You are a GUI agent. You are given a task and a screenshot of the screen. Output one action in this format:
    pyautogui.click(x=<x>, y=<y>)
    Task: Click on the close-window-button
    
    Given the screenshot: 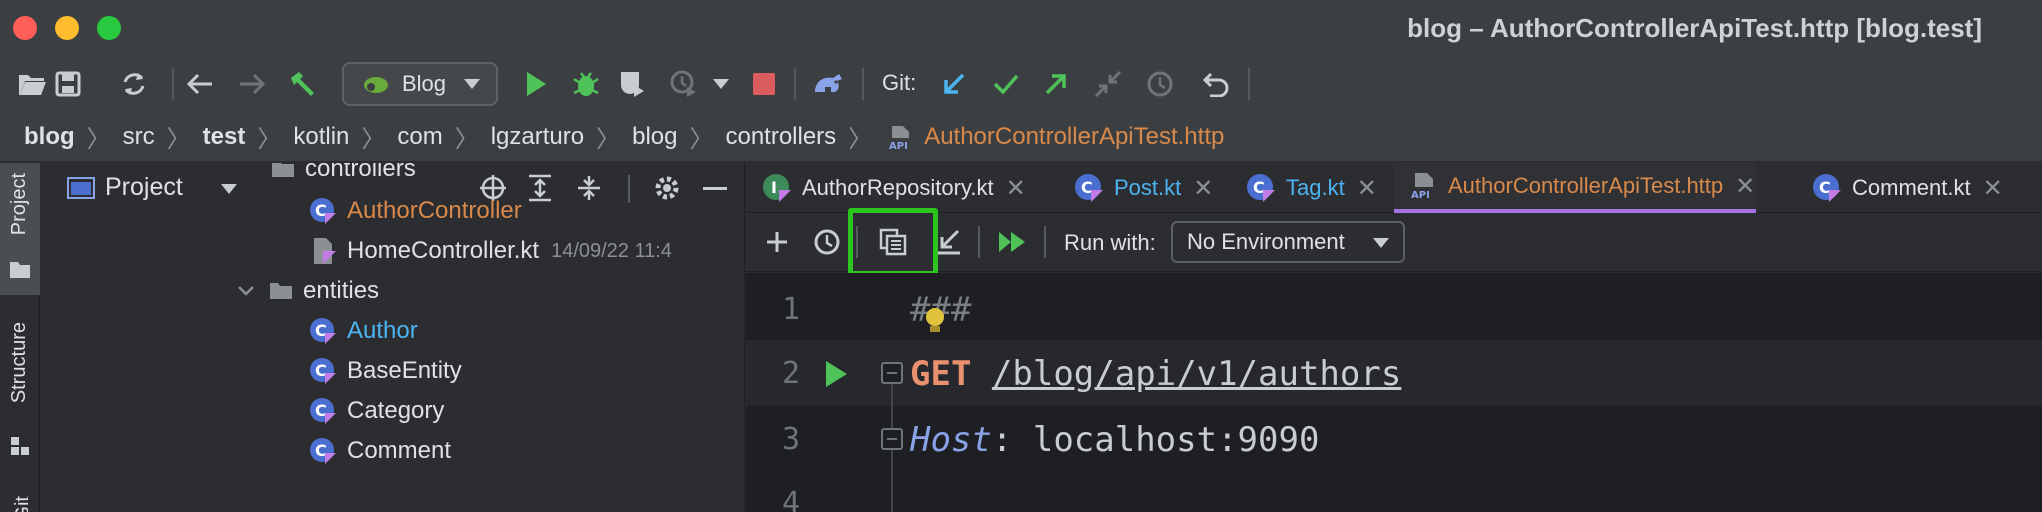 What is the action you would take?
    pyautogui.click(x=25, y=28)
    